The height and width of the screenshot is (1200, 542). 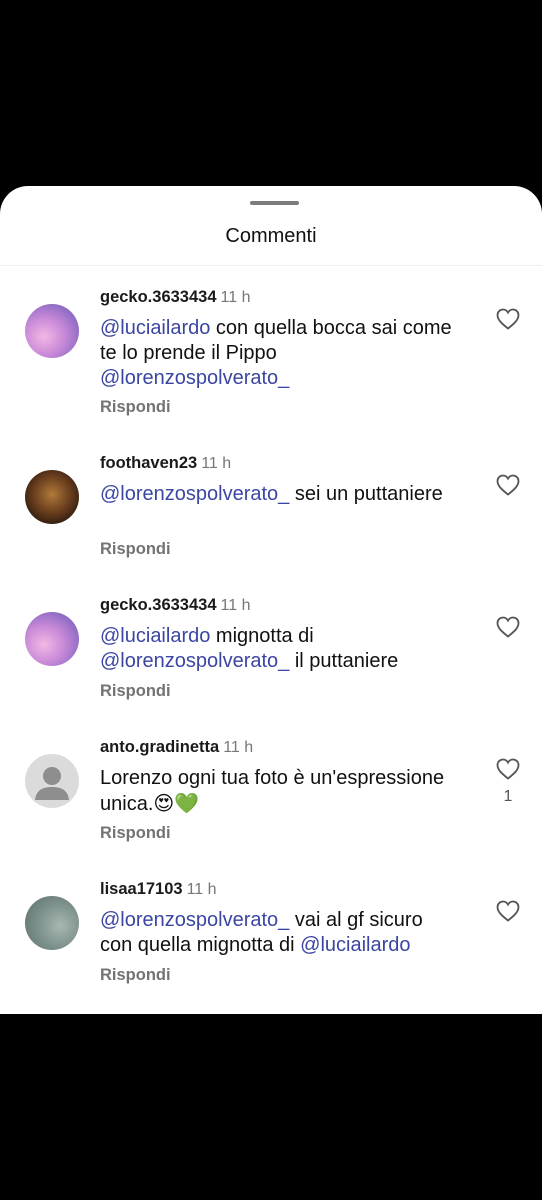 What do you see at coordinates (52, 783) in the screenshot?
I see `default-user-icon` at bounding box center [52, 783].